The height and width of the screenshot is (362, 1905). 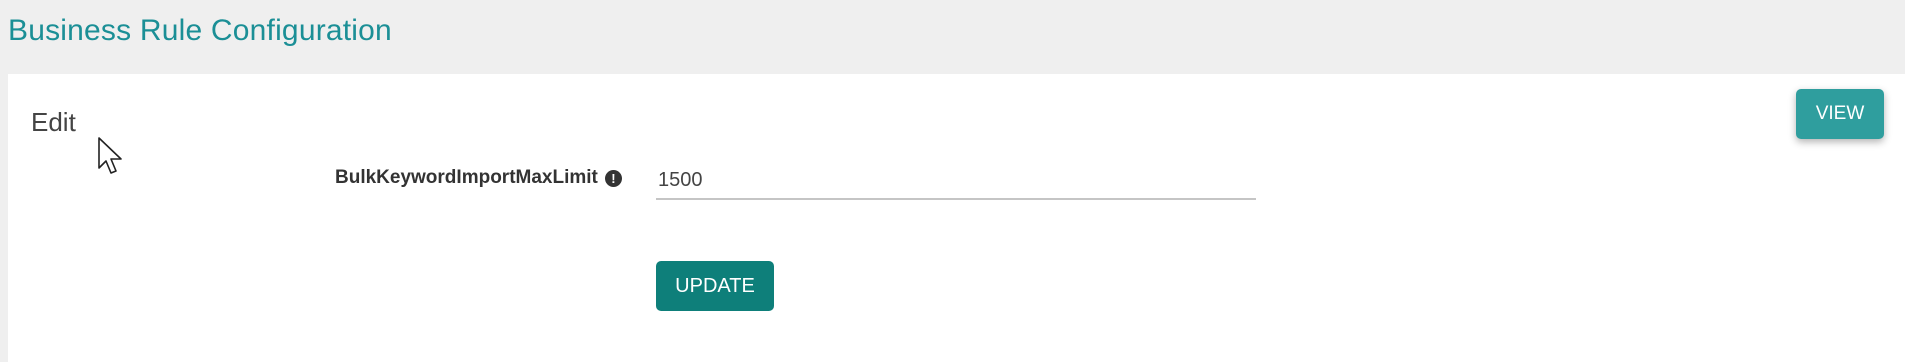 I want to click on mouse-cursor-icon, so click(x=110, y=155).